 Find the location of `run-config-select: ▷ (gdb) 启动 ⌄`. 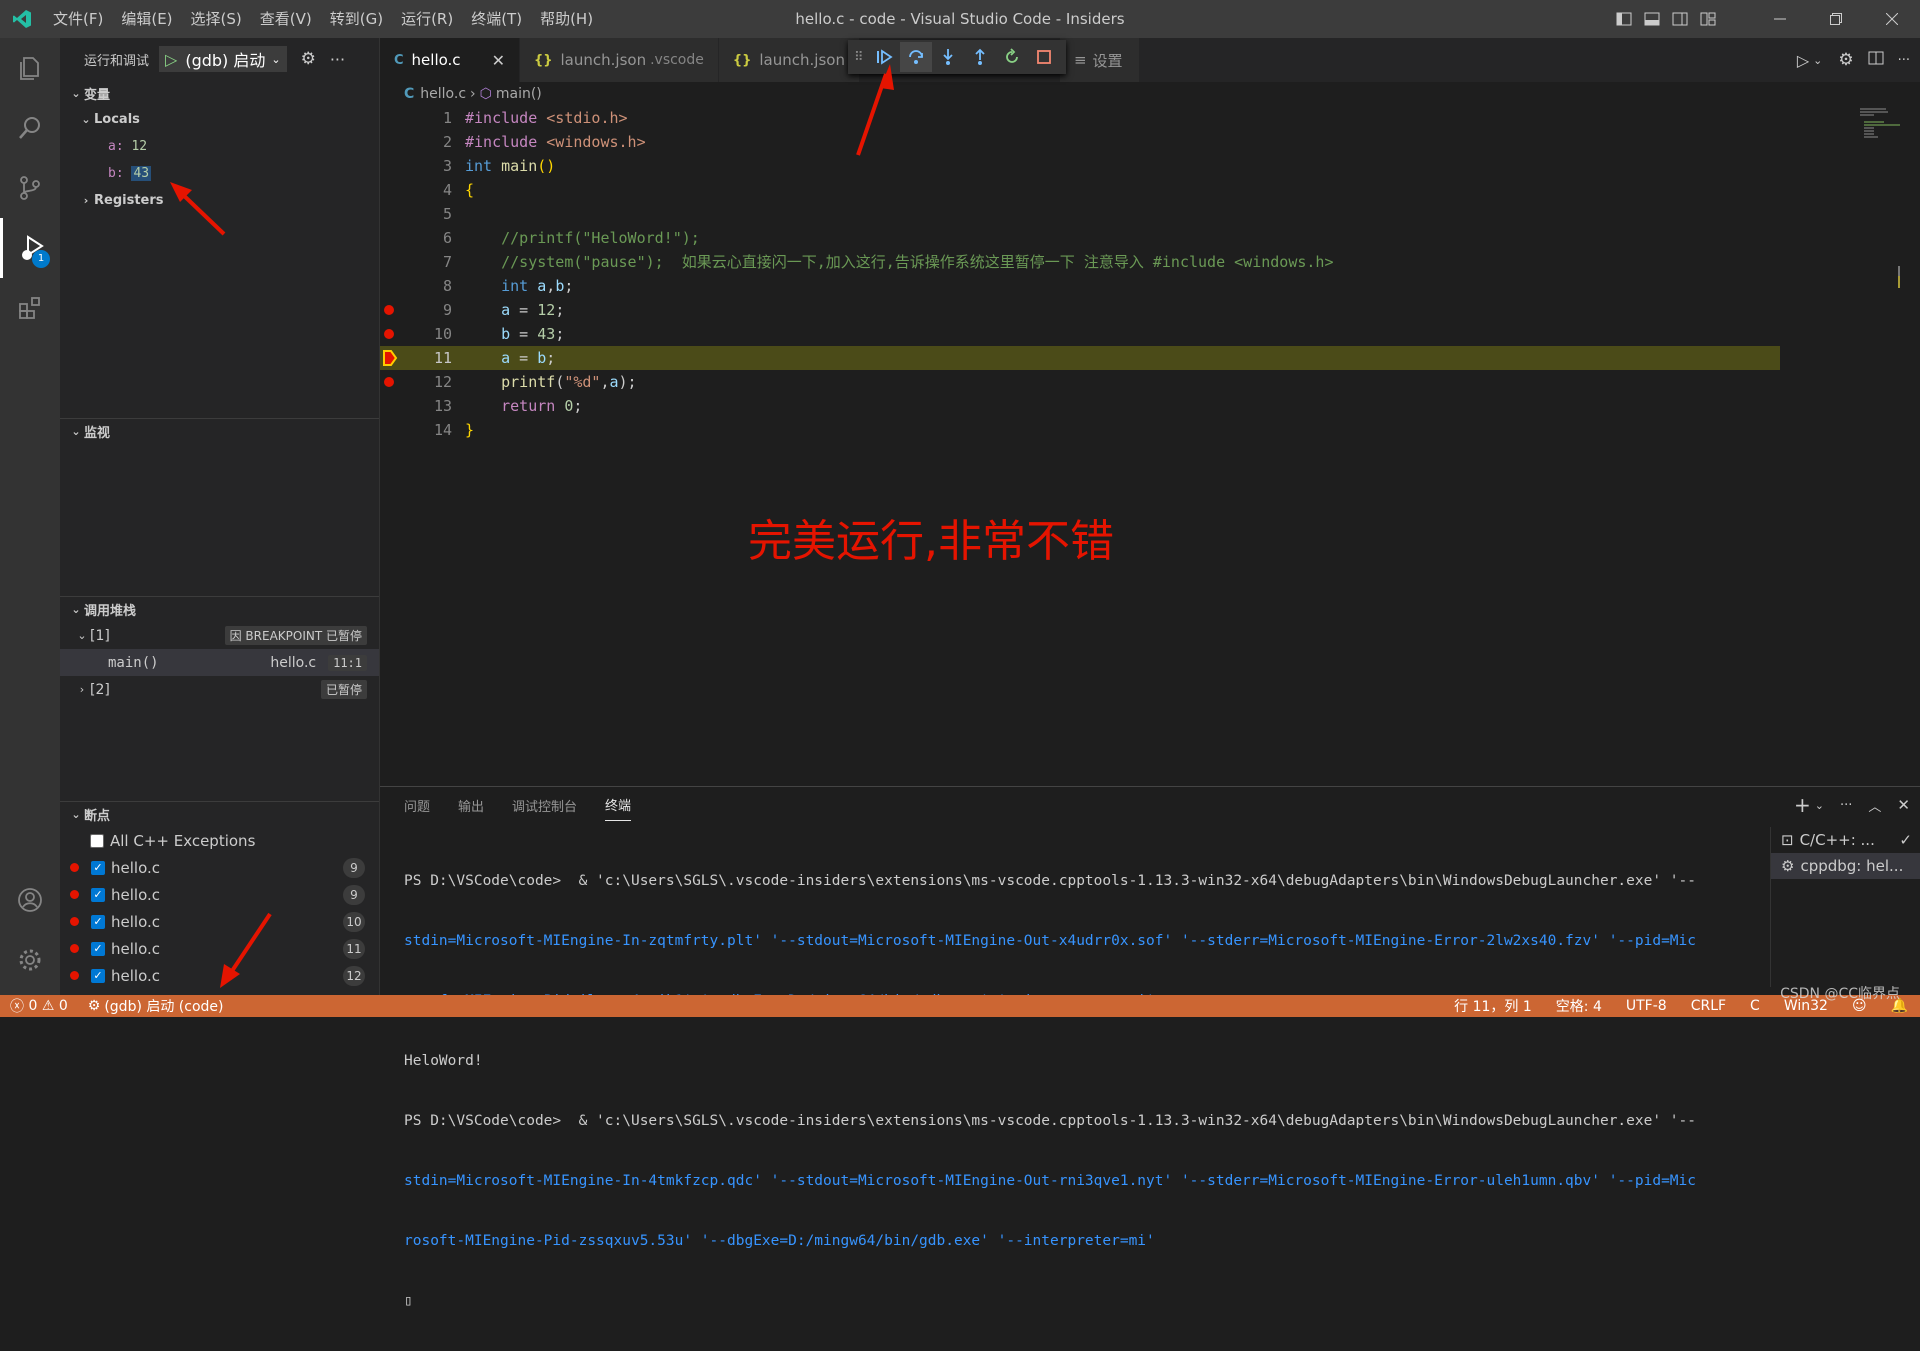

run-config-select: ▷ (gdb) 启动 ⌄ is located at coordinates (223, 59).